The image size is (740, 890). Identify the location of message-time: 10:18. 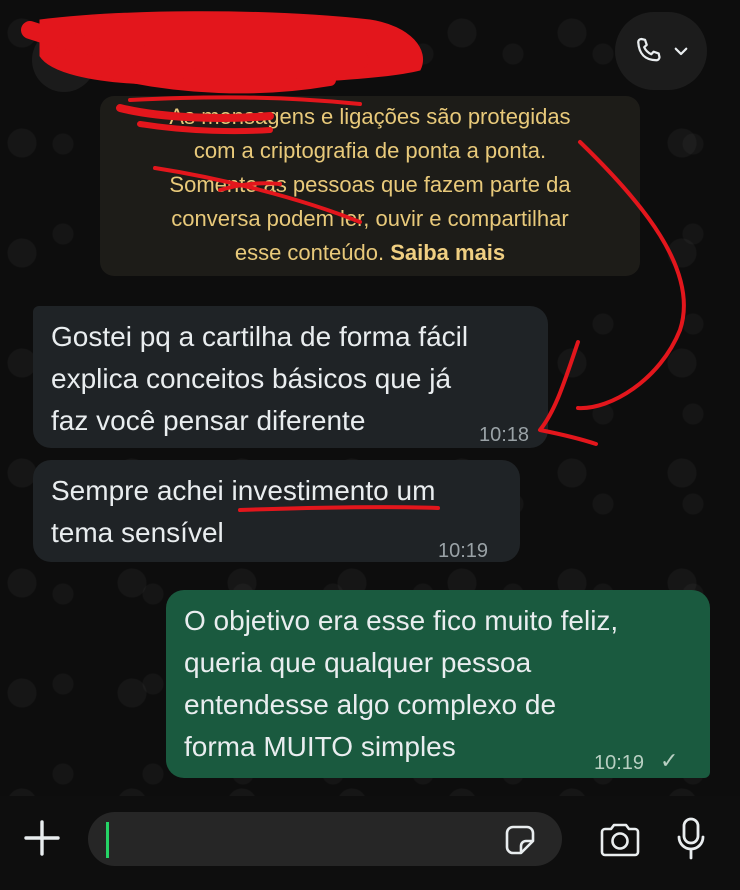
(504, 435).